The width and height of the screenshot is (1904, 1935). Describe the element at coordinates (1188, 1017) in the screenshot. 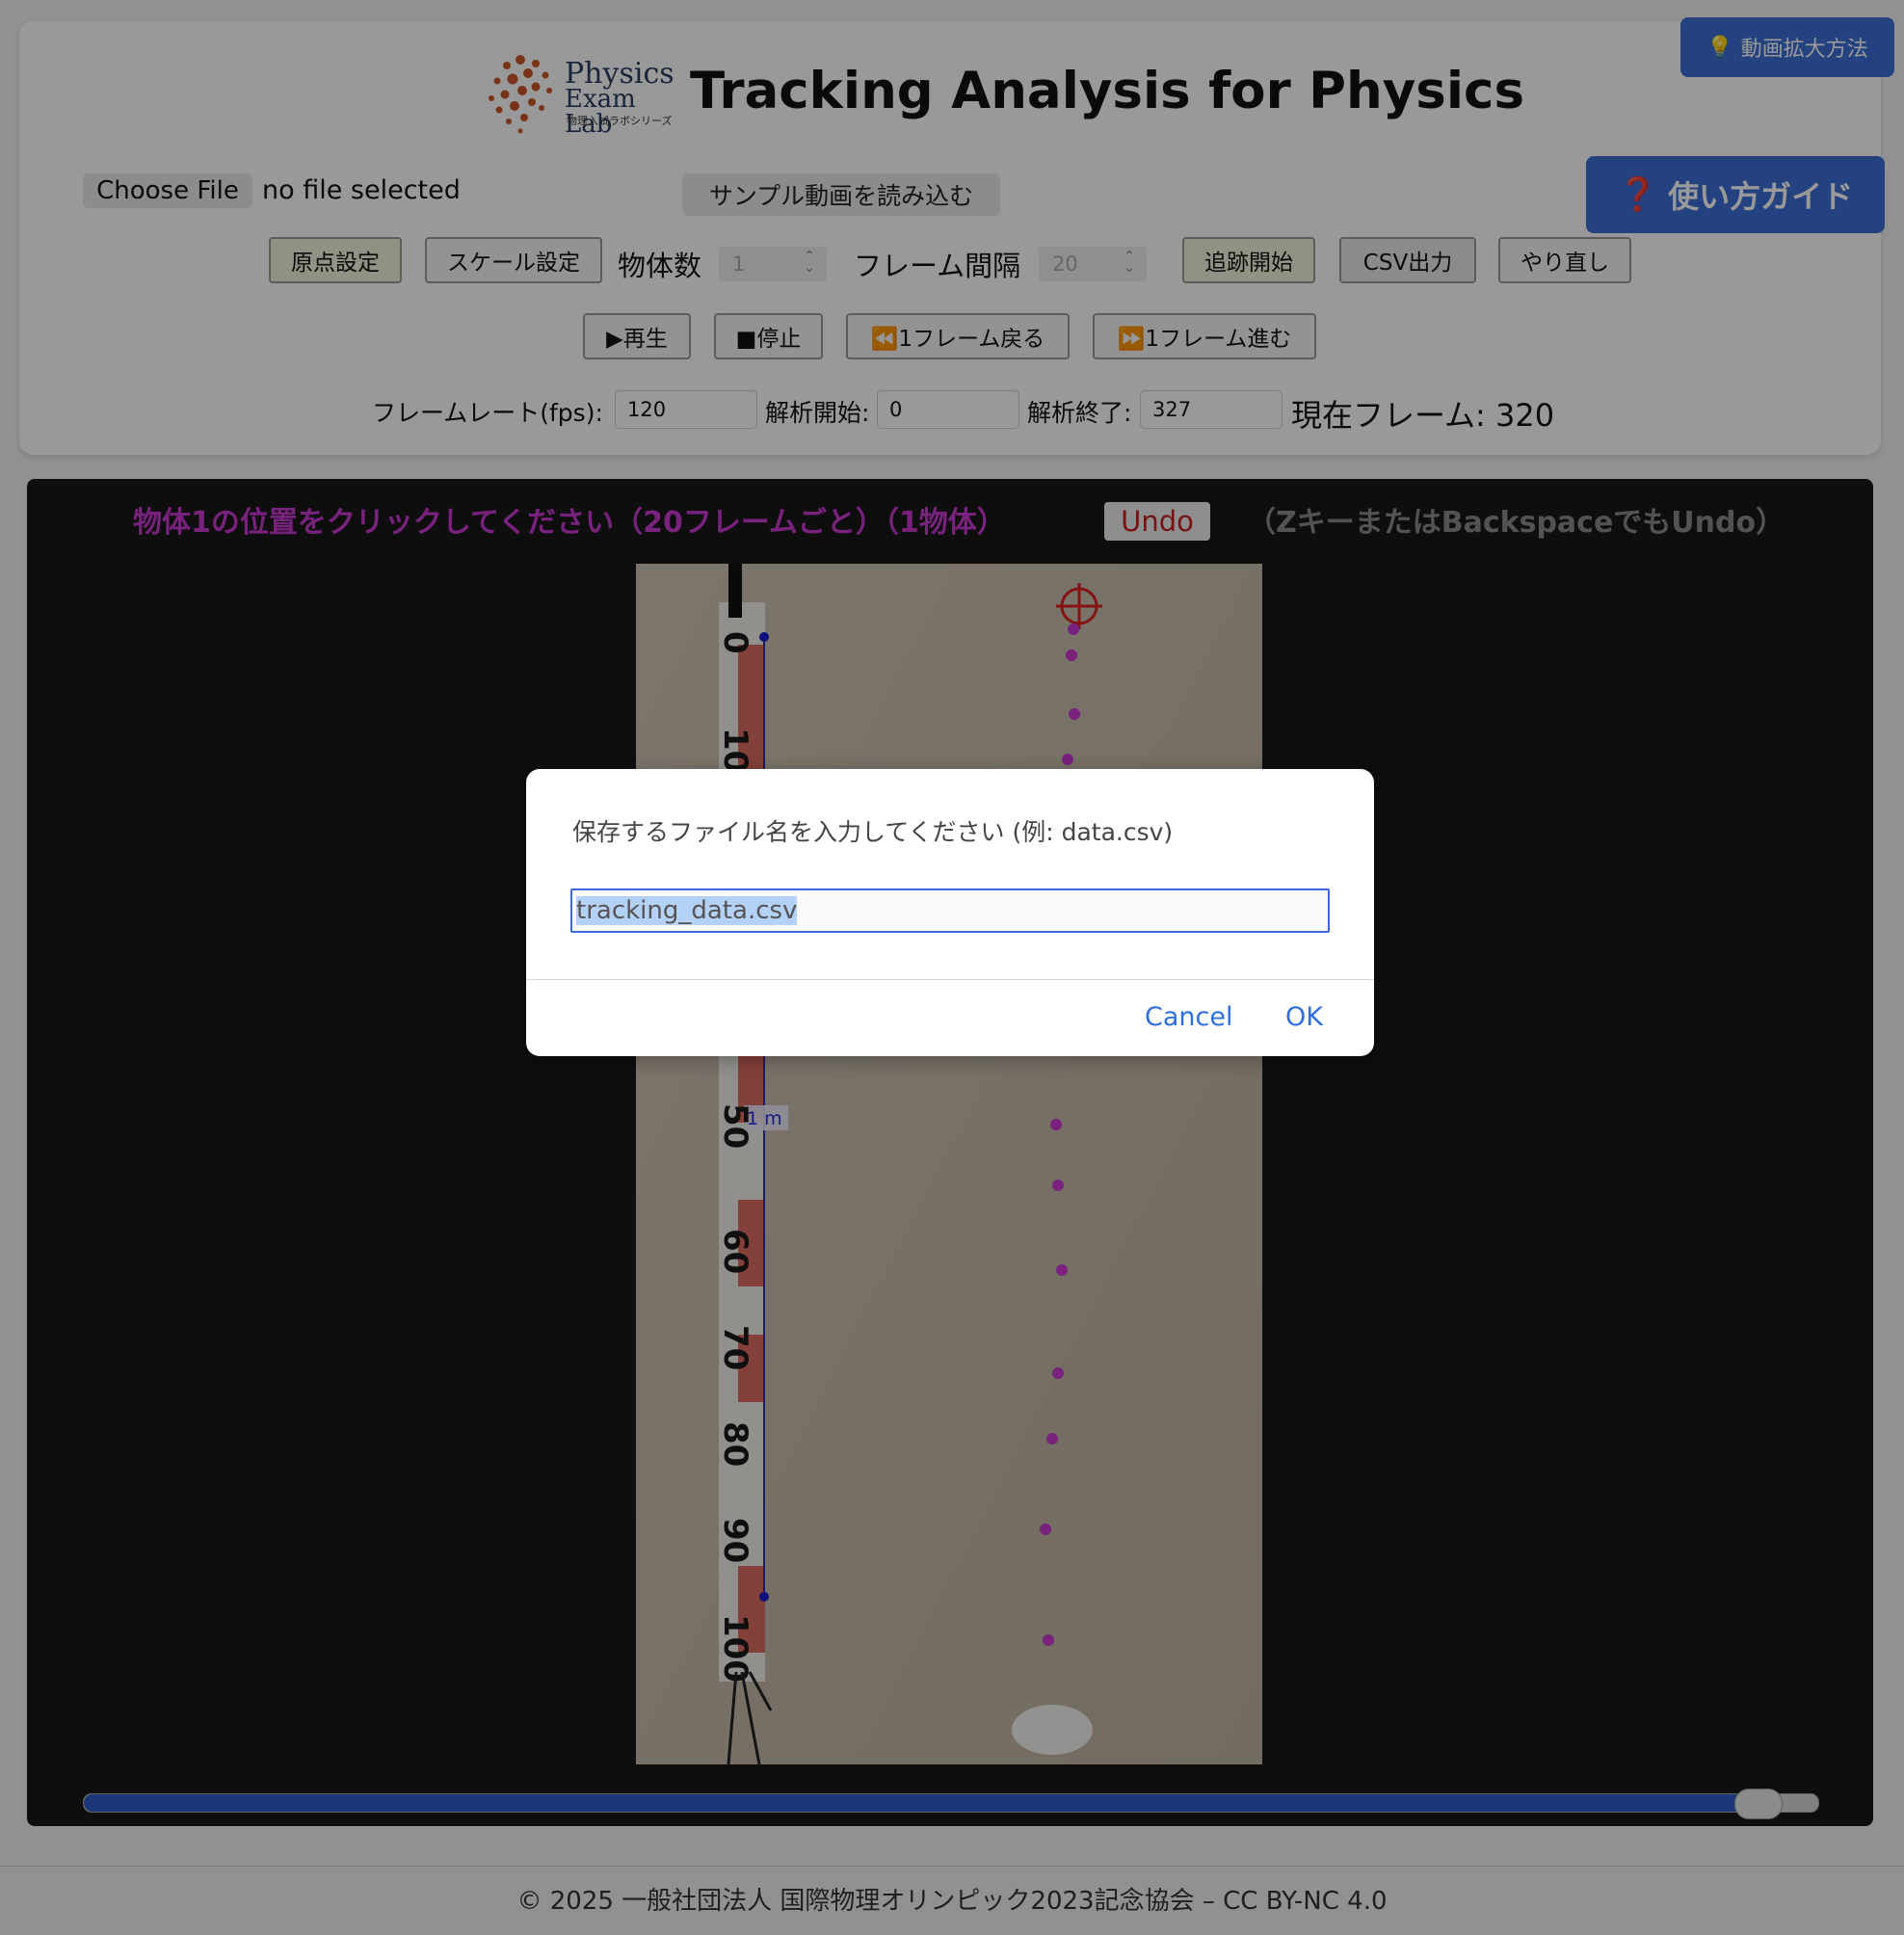

I see `cancel-button: Cancel` at that location.